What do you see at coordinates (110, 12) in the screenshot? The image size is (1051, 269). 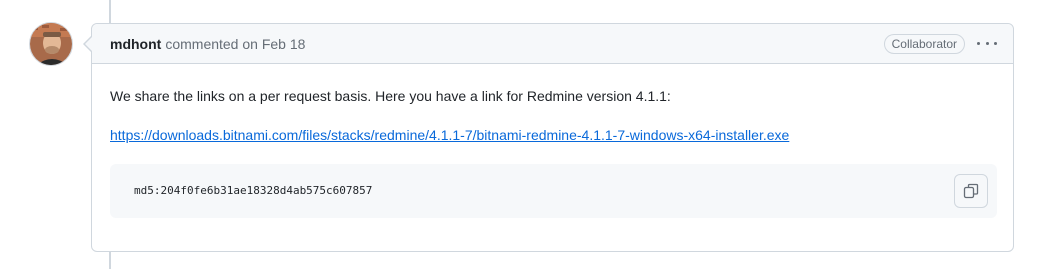 I see `timeline-line-top` at bounding box center [110, 12].